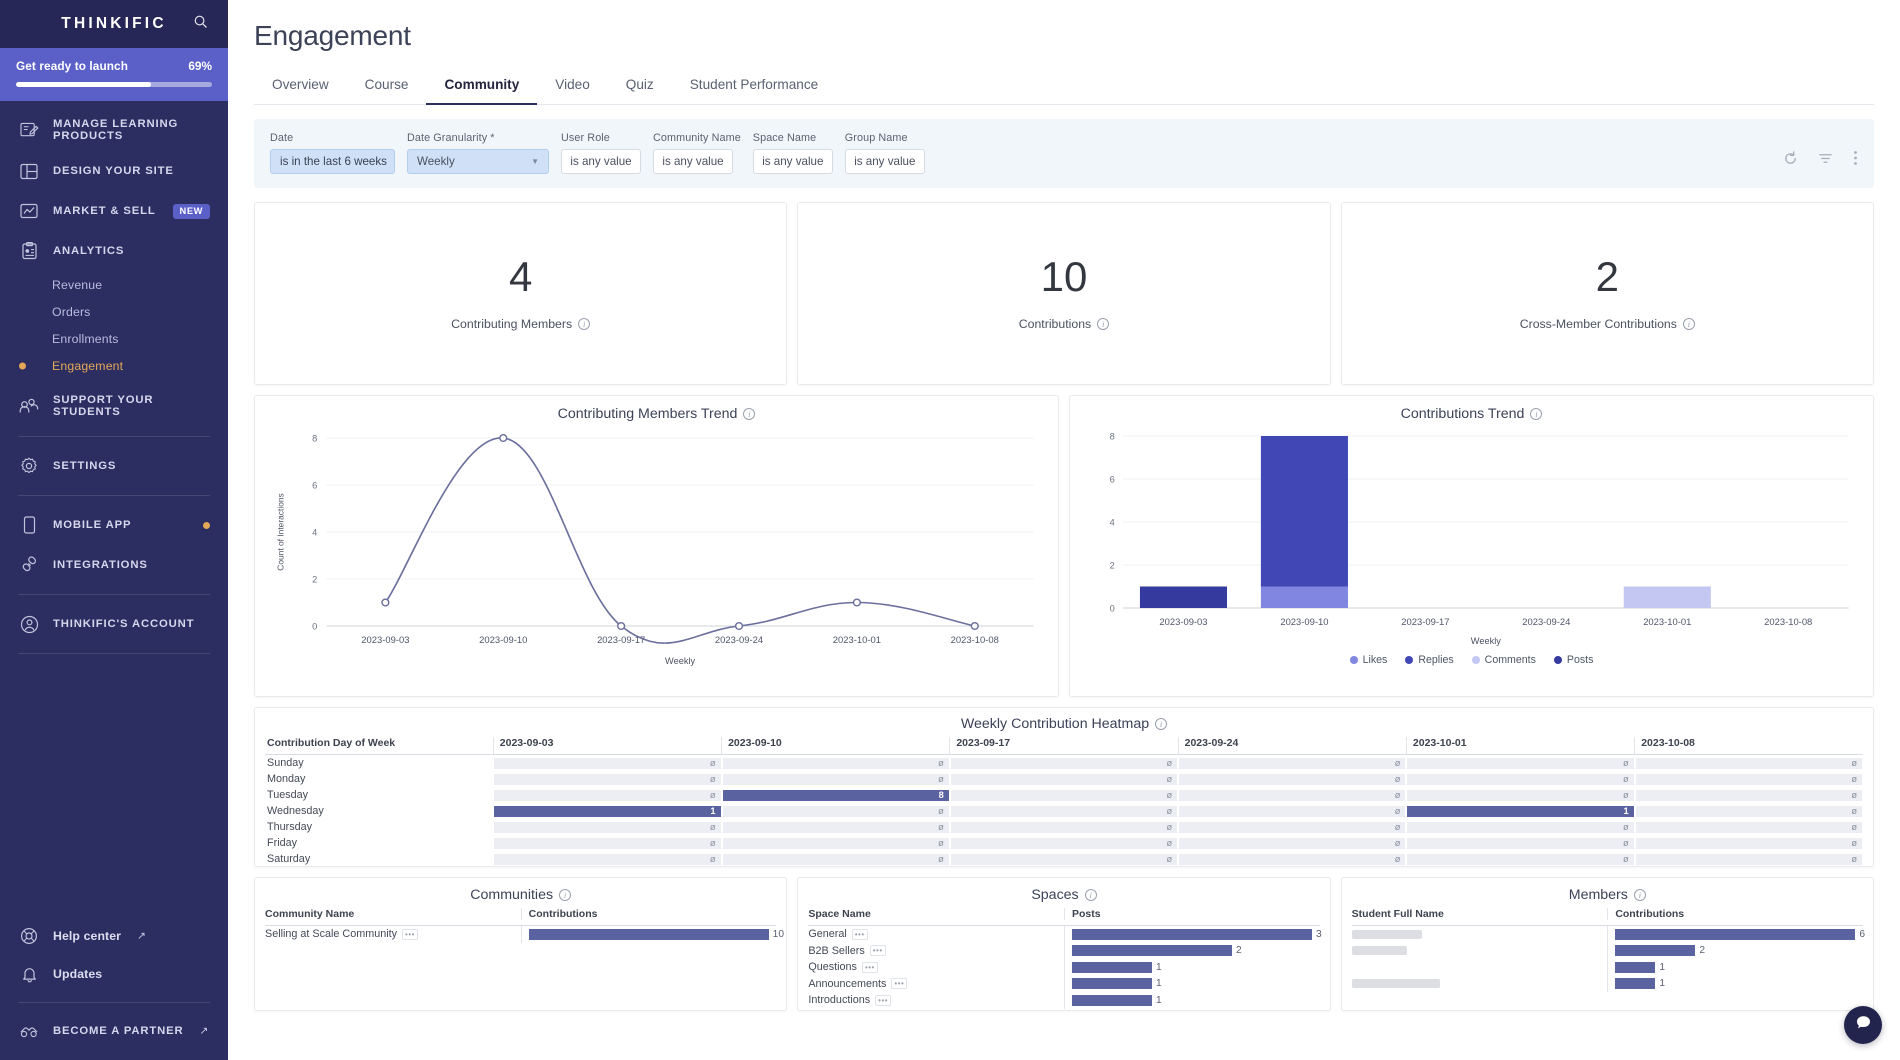 This screenshot has height=1060, width=1900. I want to click on legend-item: Likes, so click(1368, 660).